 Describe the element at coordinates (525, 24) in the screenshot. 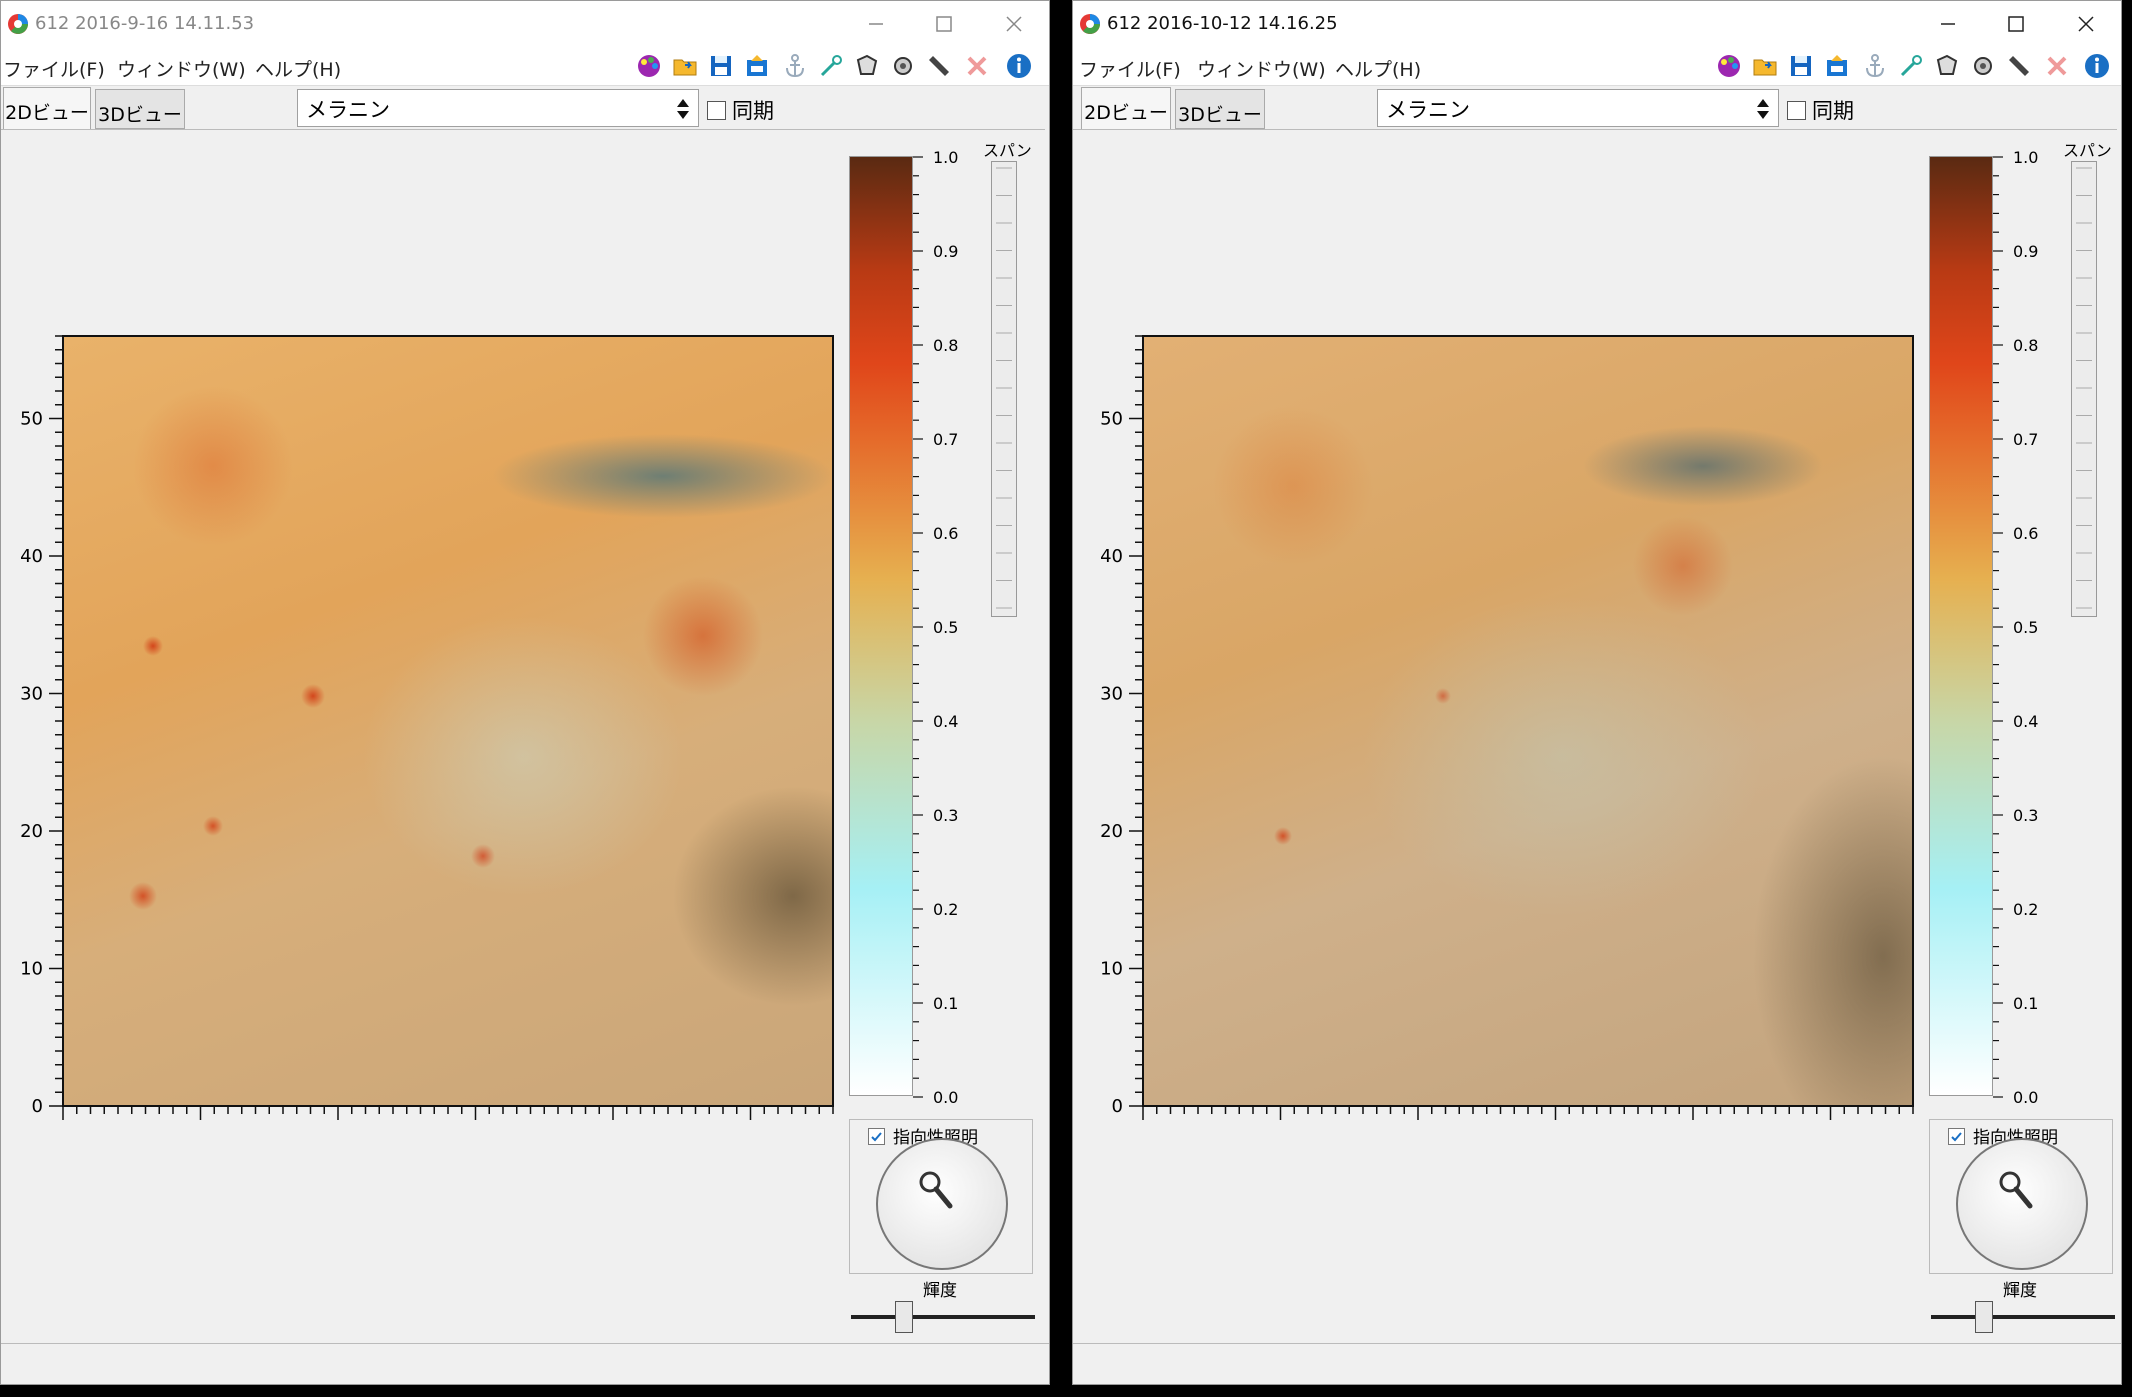

I see `title-bar: 612 2016-9-16 14.11.53` at that location.